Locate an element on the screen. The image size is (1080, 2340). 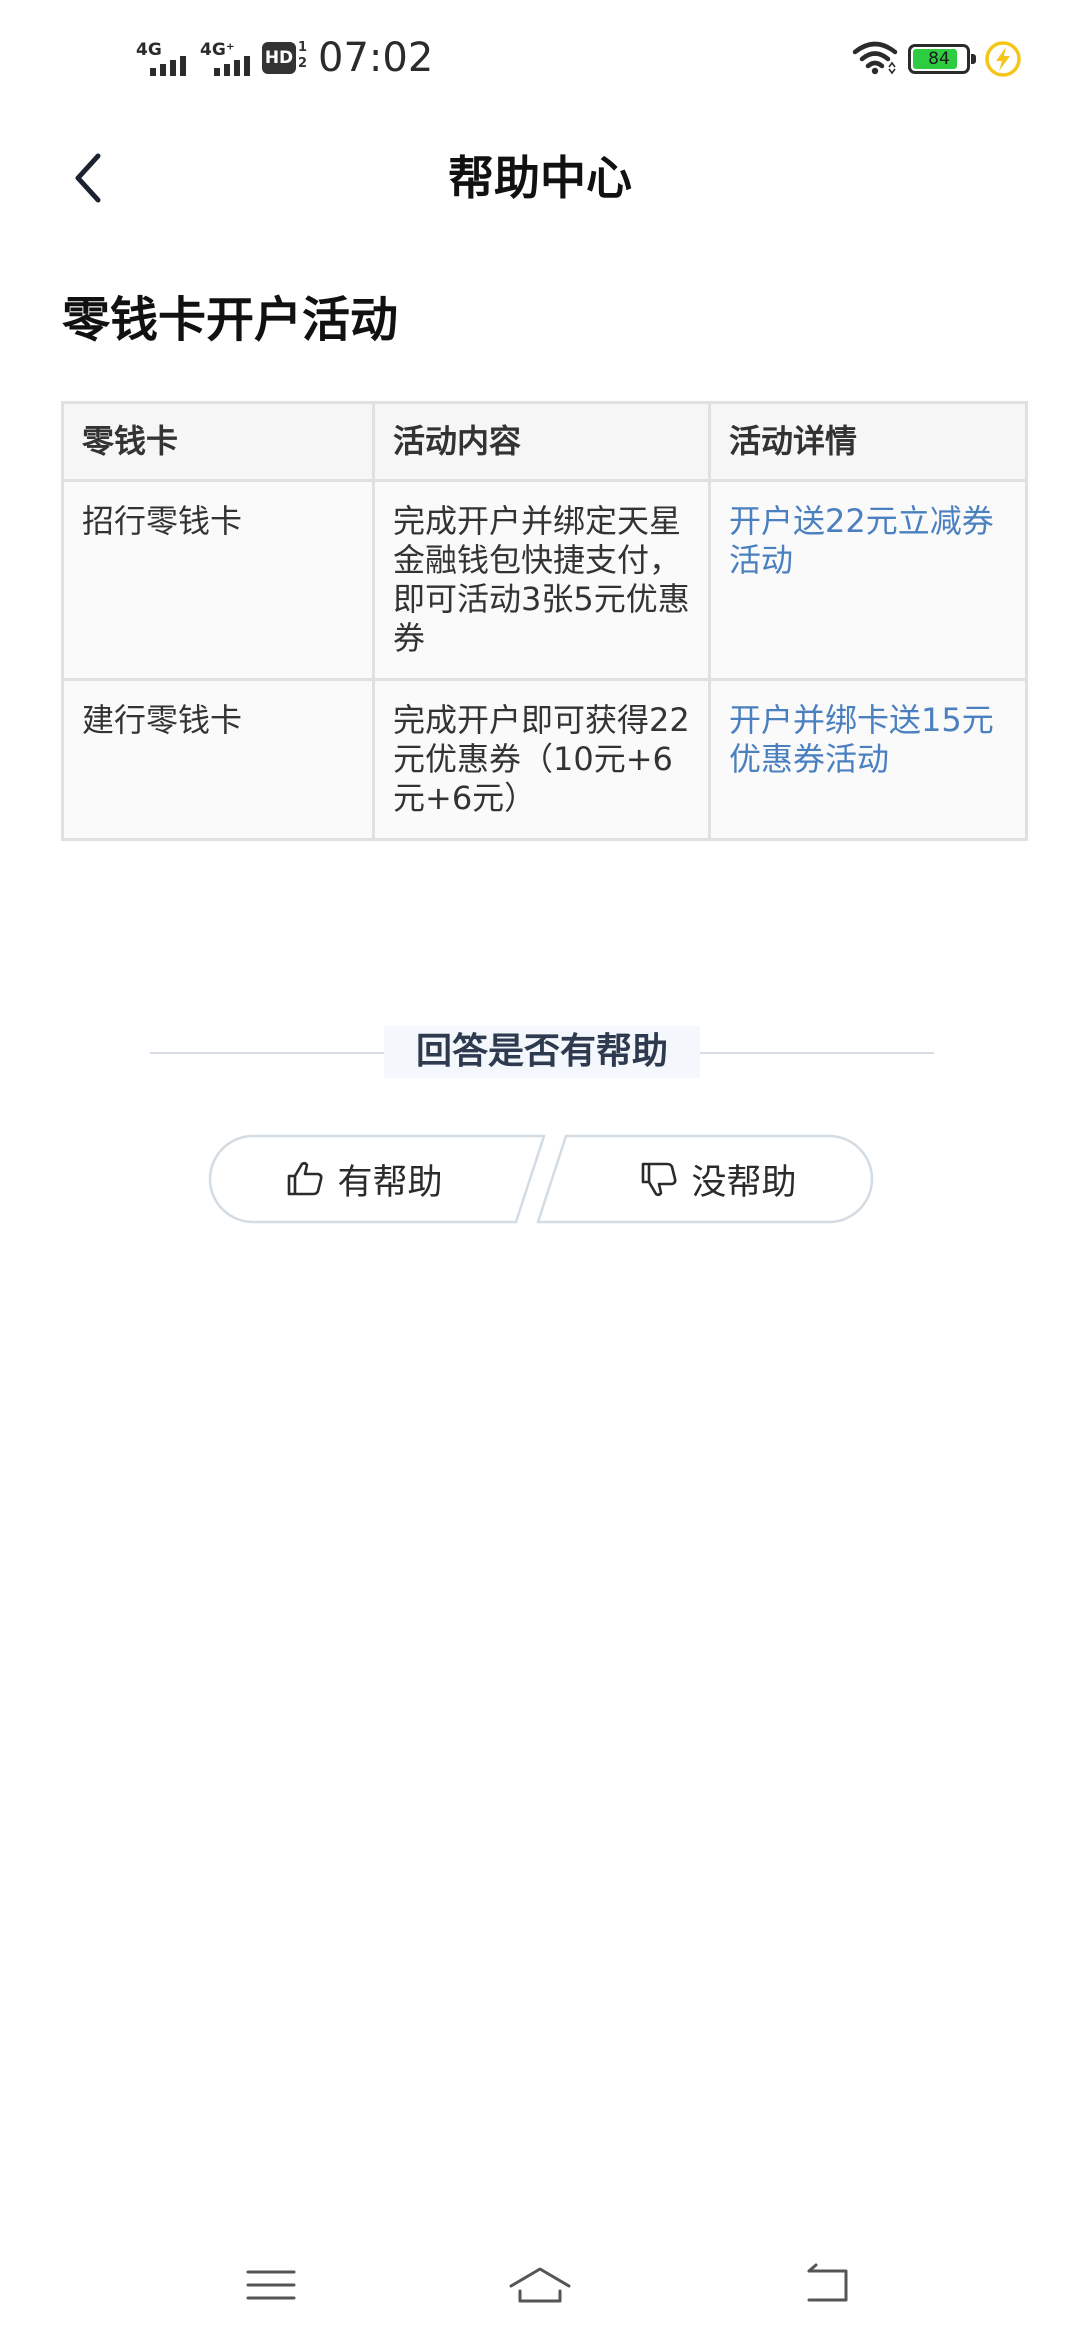
feedback-title: 回答是否有帮助 is located at coordinates (542, 1052).